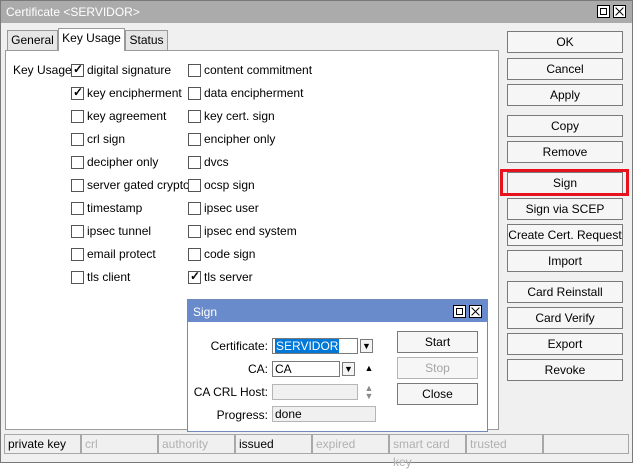  Describe the element at coordinates (565, 235) in the screenshot. I see `create-cert-request-button: Create Cert. Request` at that location.